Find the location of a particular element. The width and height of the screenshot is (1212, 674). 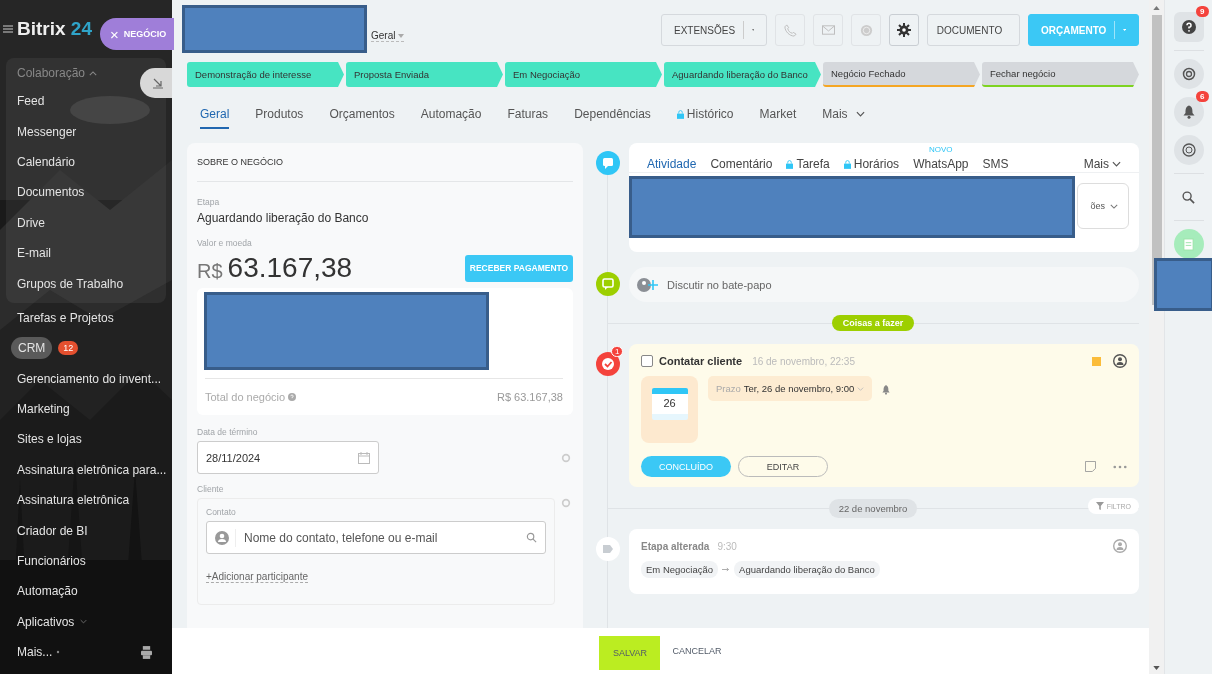

chevron-down-icon is located at coordinates (84, 622).